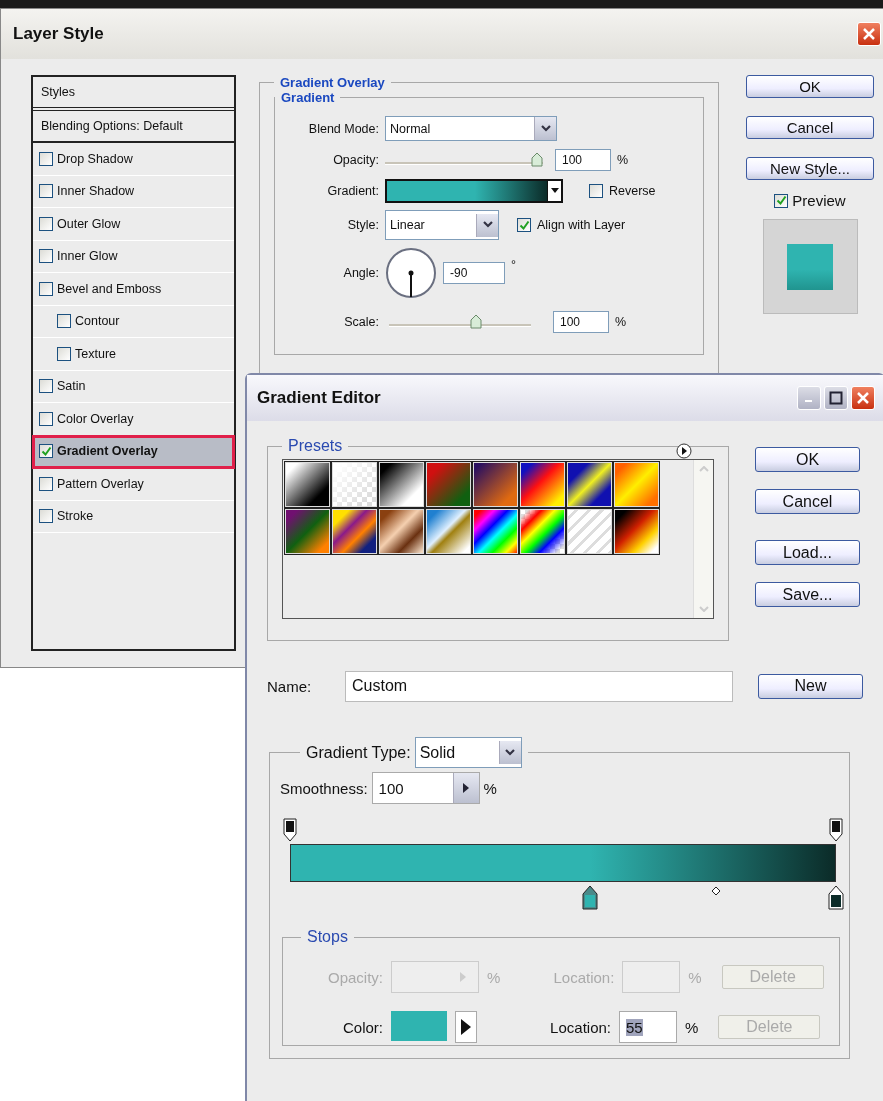  Describe the element at coordinates (133, 516) in the screenshot. I see `style-list-item: Stroke` at that location.